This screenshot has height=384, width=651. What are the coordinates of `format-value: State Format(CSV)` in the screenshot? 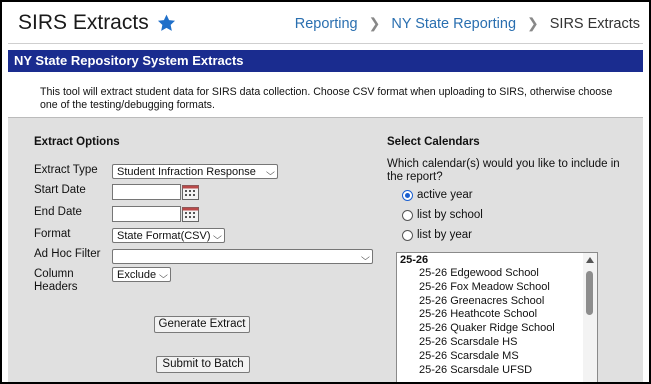 It's located at (164, 236).